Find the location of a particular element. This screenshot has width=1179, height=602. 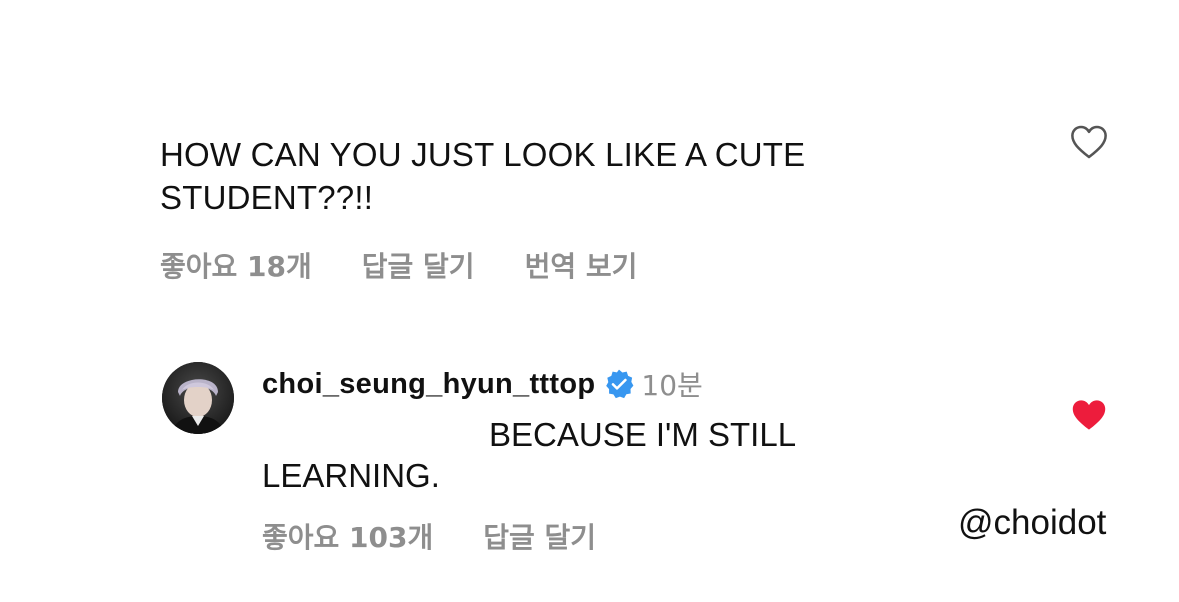

comment-actions: 좋아요 18개 답글 달기 번역 보기 is located at coordinates (540, 265).